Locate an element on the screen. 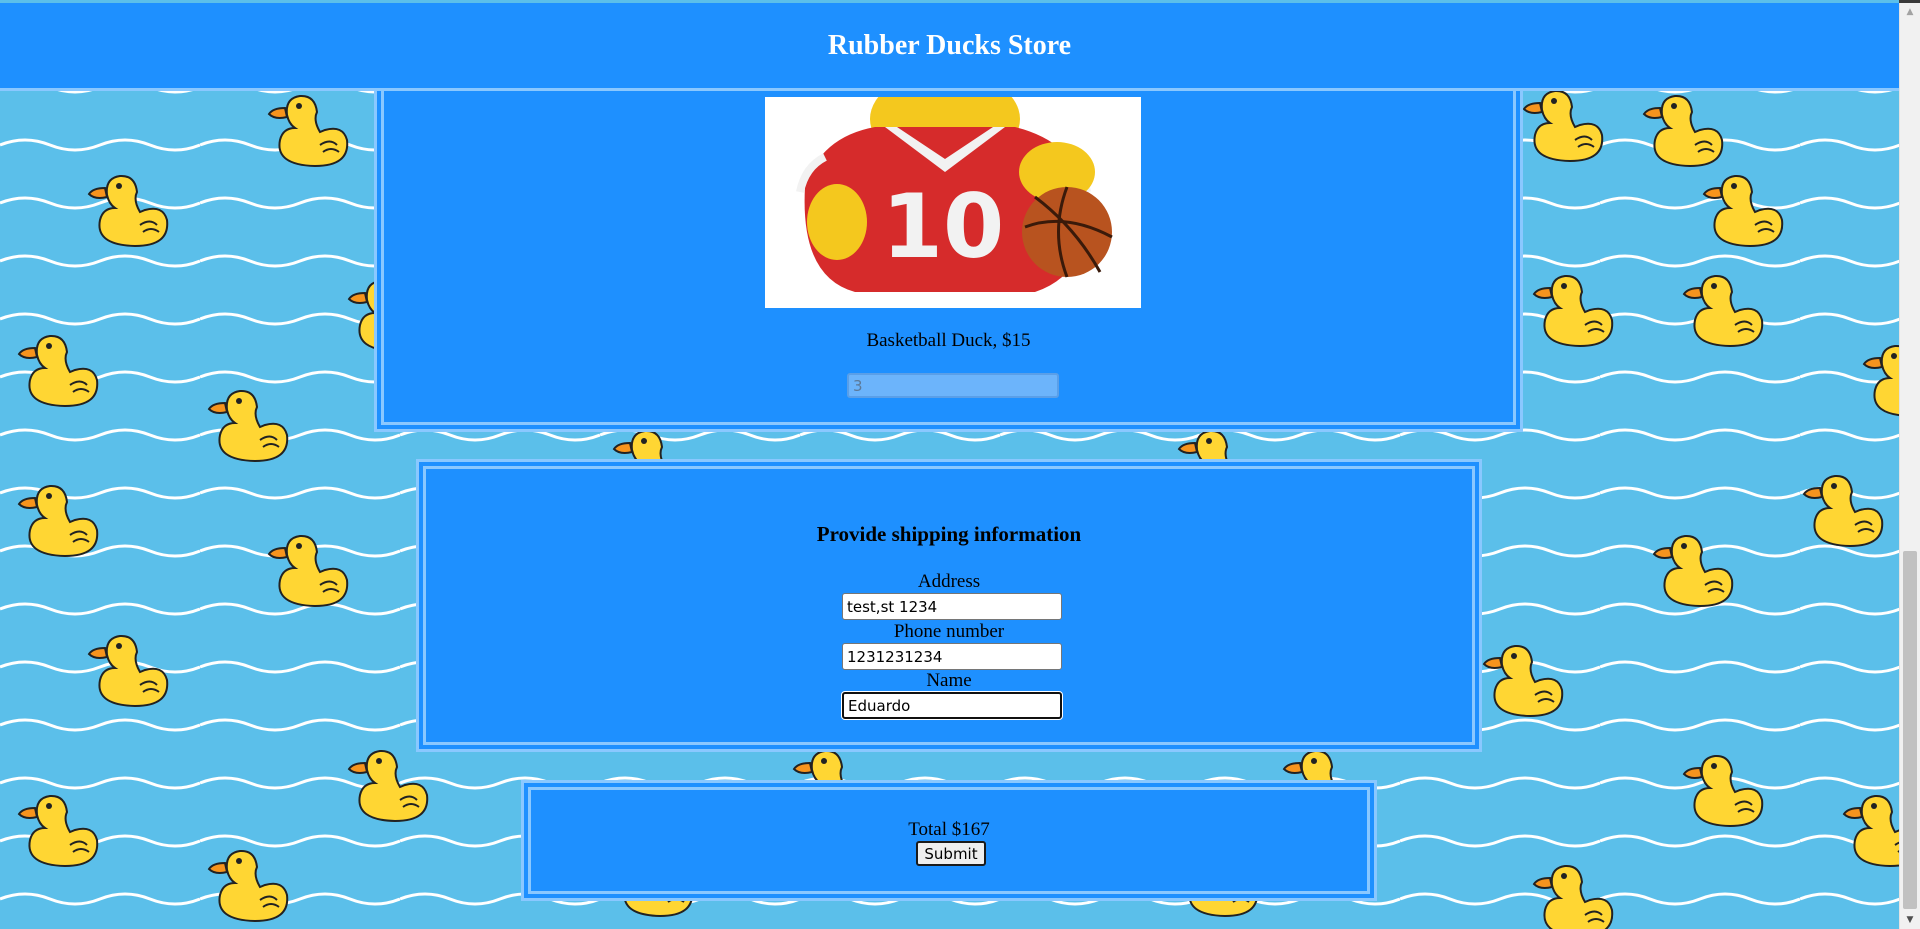 Image resolution: width=1920 pixels, height=929 pixels. scroll-up-arrow-icon: ▲ is located at coordinates (1910, 12).